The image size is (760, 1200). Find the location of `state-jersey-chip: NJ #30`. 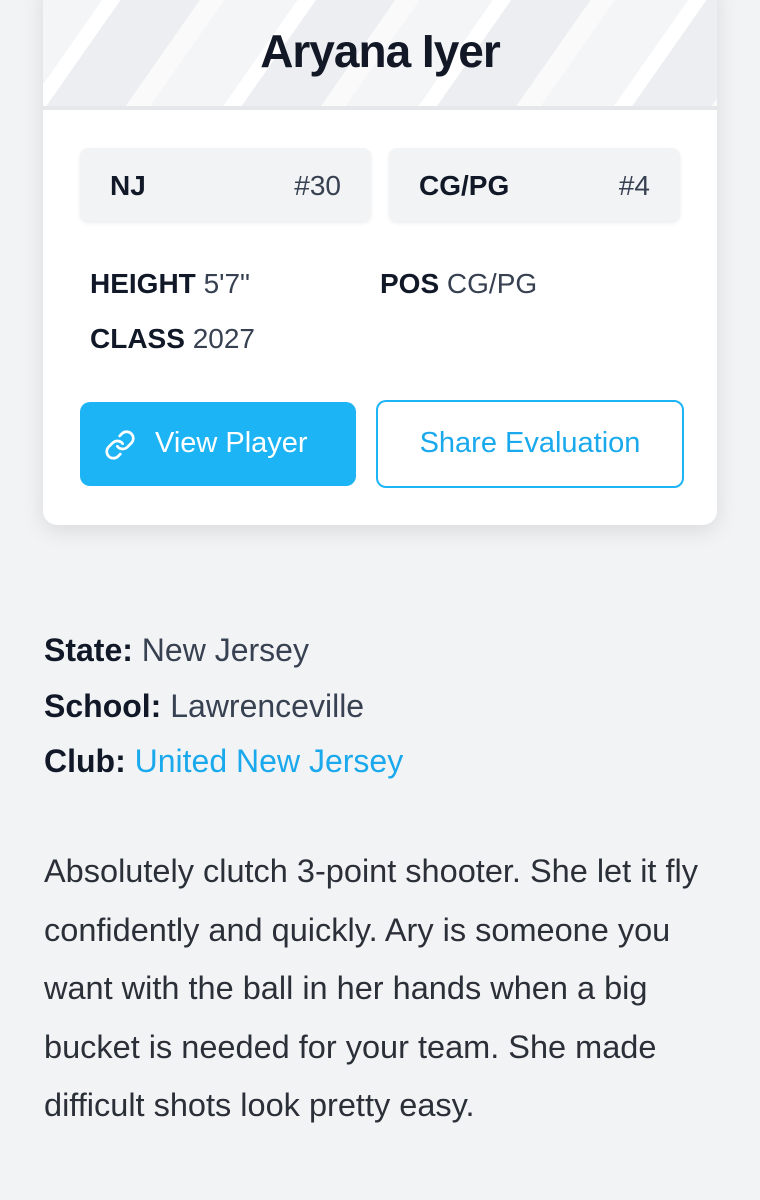

state-jersey-chip: NJ #30 is located at coordinates (225, 184).